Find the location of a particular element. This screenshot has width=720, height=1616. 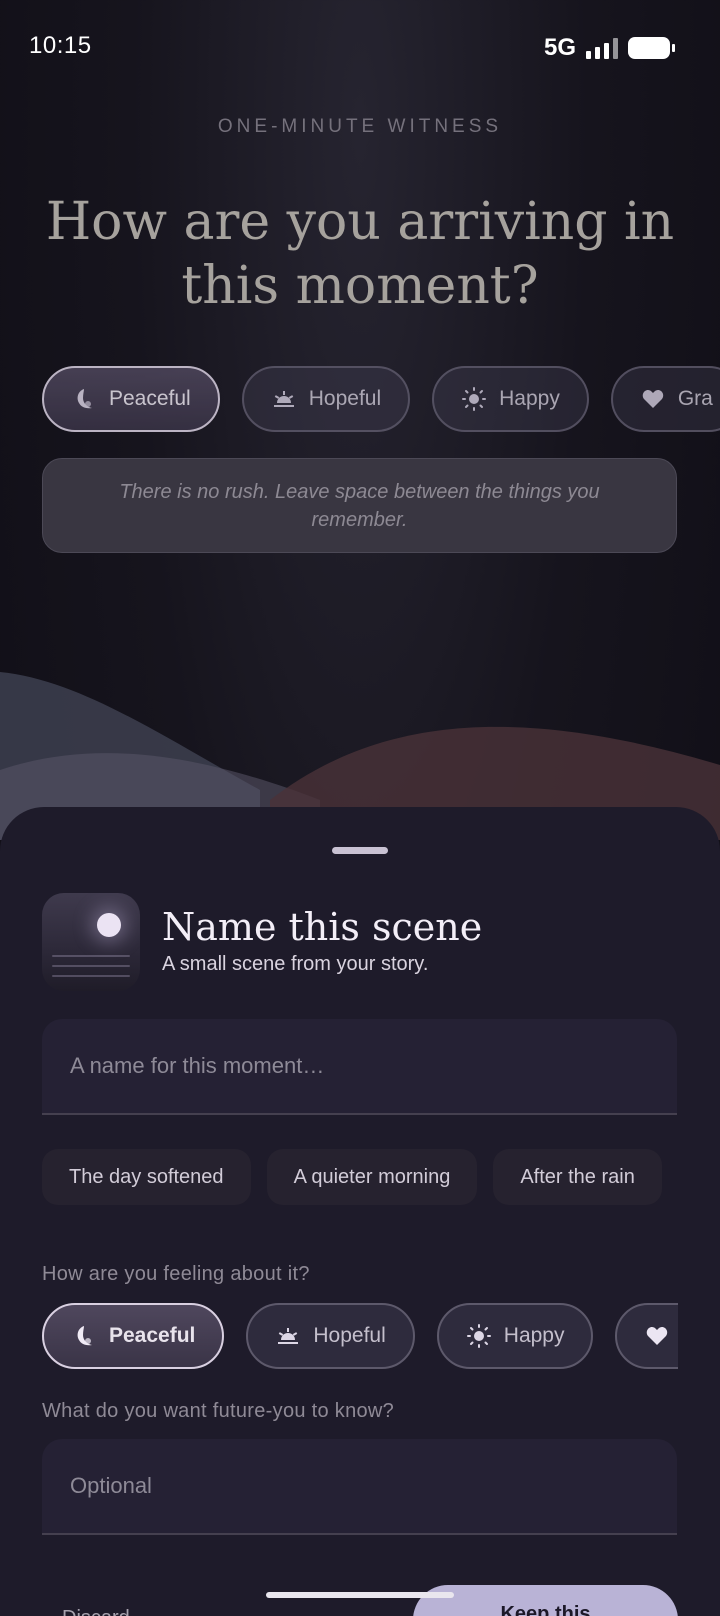

mood-chip-hopeful-top: Hopeful is located at coordinates (326, 399).